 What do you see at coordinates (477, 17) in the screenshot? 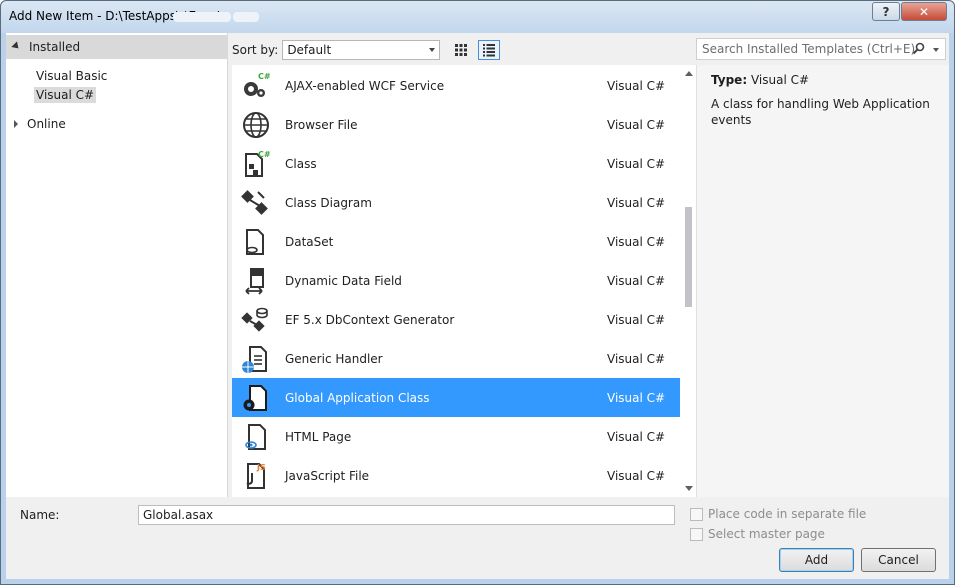
I see `title-bar: Add New Item - D:\TestApps\ tError\ ? ✕` at bounding box center [477, 17].